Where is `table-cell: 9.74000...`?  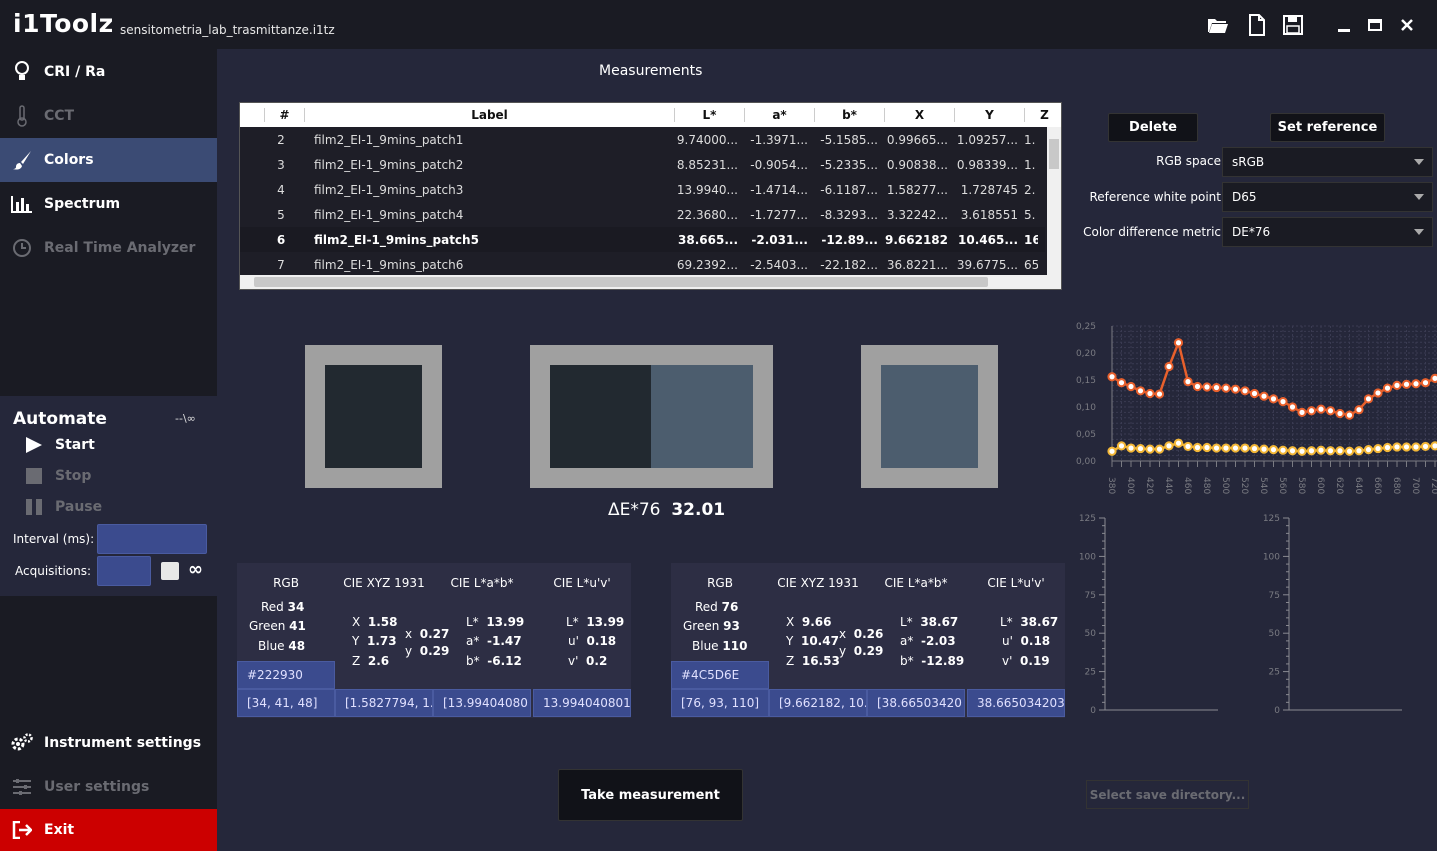 table-cell: 9.74000... is located at coordinates (707, 140).